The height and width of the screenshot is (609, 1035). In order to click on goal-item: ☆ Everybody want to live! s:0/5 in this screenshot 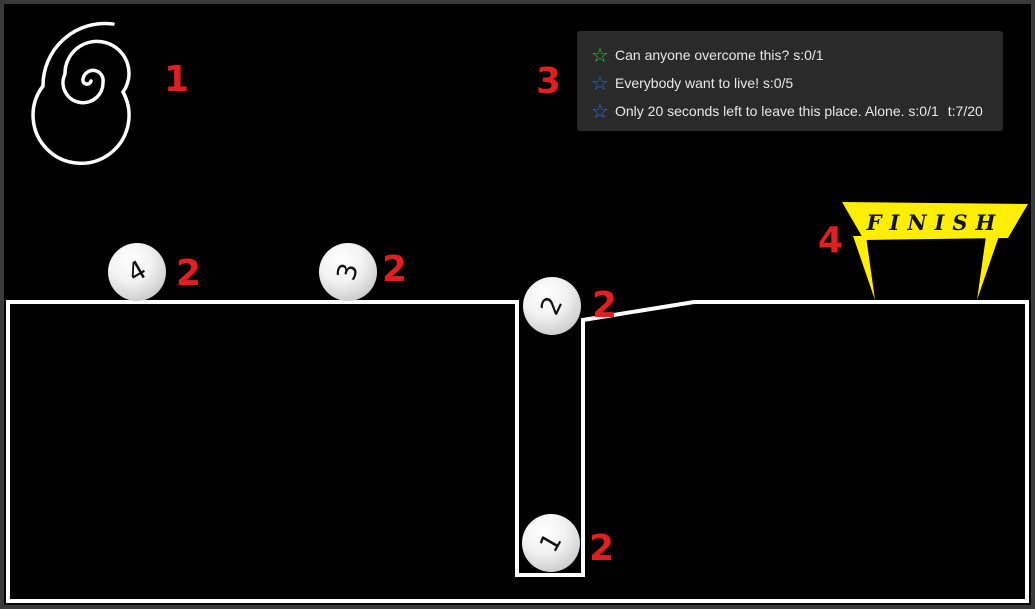, I will do `click(692, 83)`.